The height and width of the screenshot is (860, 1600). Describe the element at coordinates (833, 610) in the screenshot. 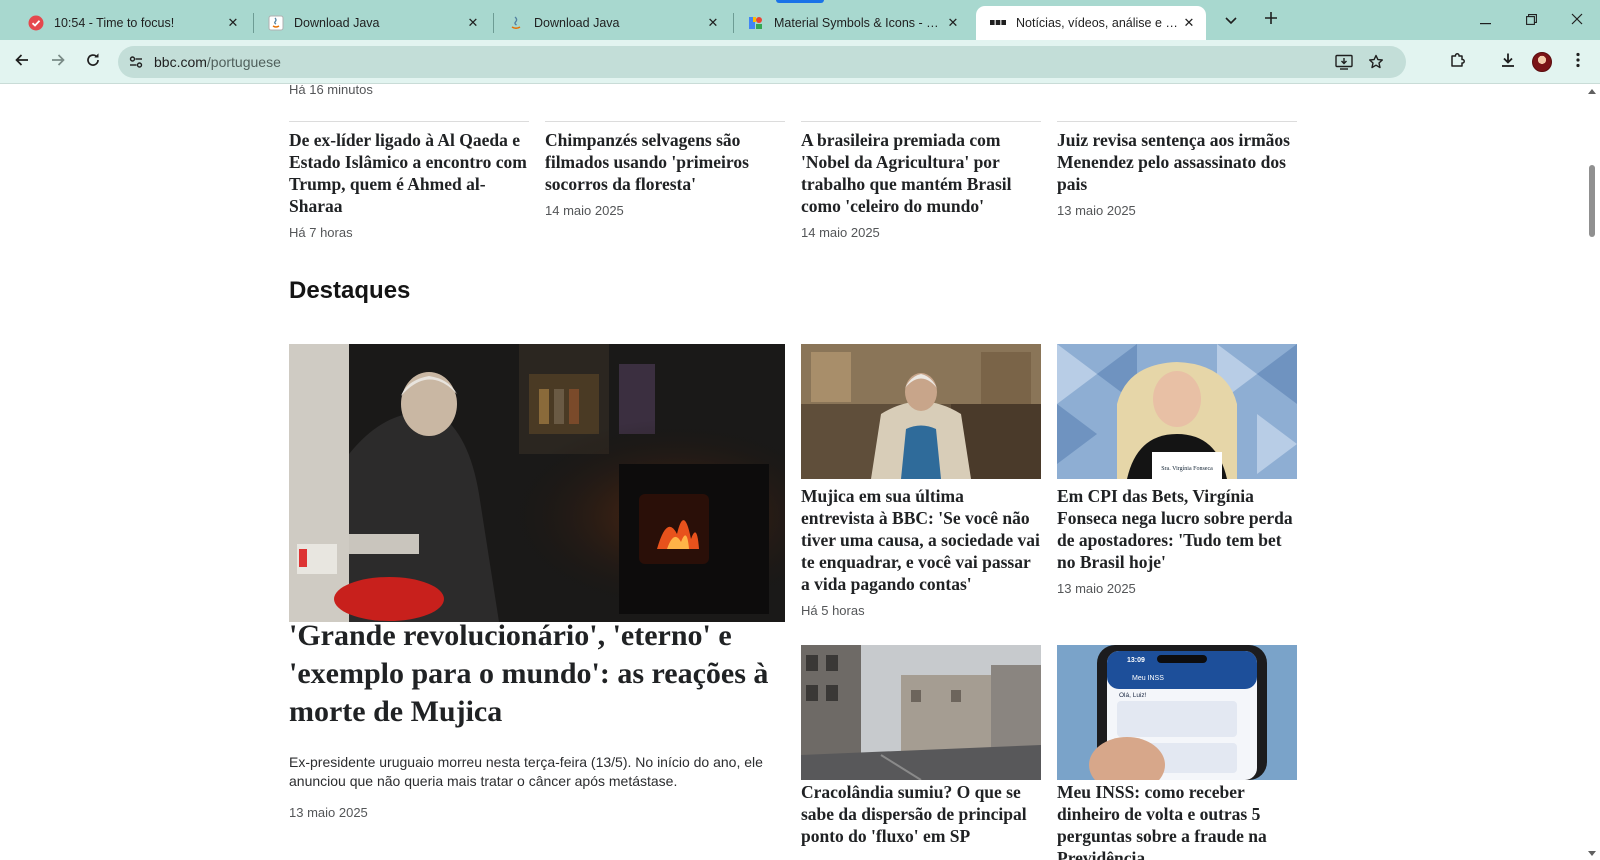

I see `story-date: Há 5 horas` at that location.